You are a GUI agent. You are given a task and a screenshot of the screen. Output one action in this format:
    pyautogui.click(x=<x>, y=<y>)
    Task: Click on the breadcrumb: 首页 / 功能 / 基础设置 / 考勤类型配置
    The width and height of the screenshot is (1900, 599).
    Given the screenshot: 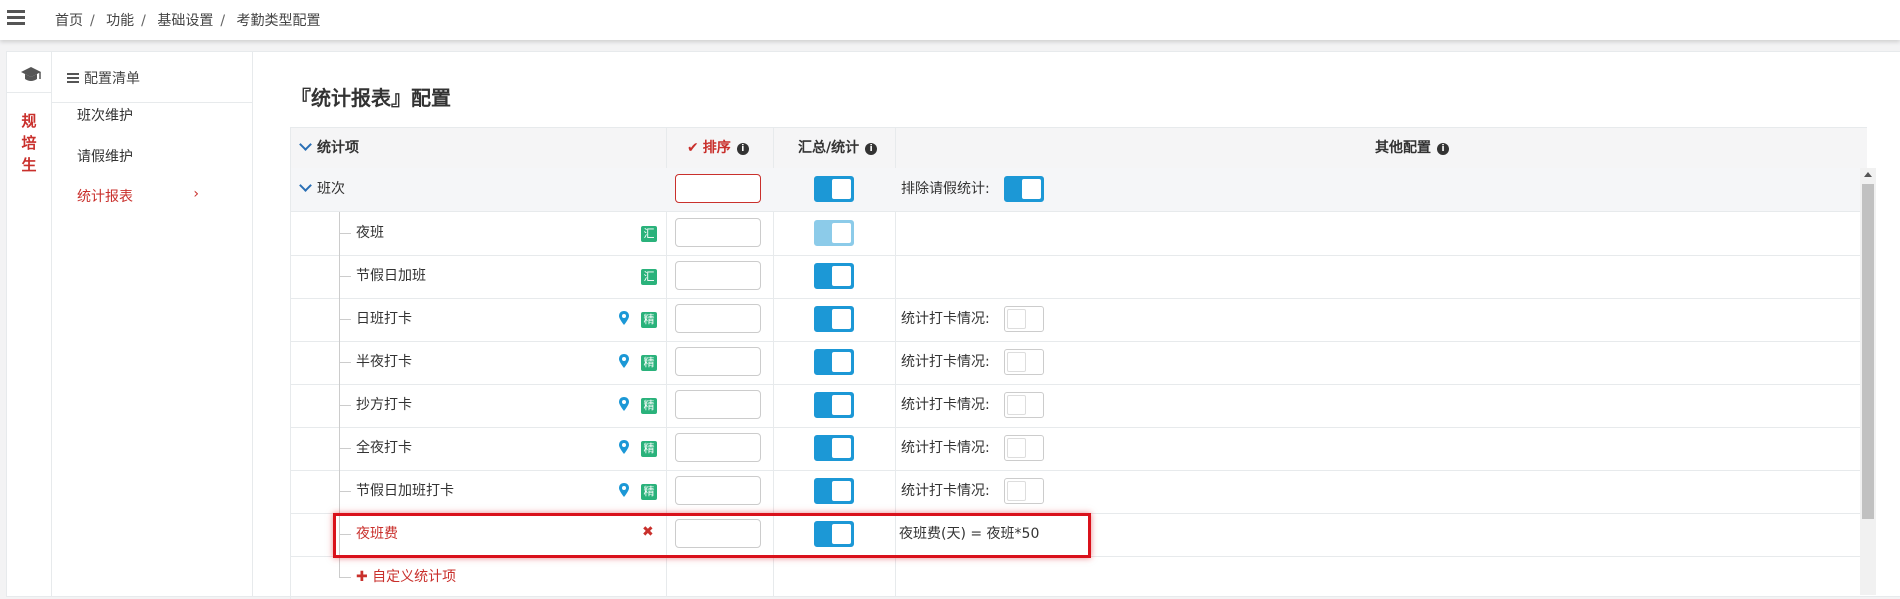 What is the action you would take?
    pyautogui.click(x=188, y=21)
    